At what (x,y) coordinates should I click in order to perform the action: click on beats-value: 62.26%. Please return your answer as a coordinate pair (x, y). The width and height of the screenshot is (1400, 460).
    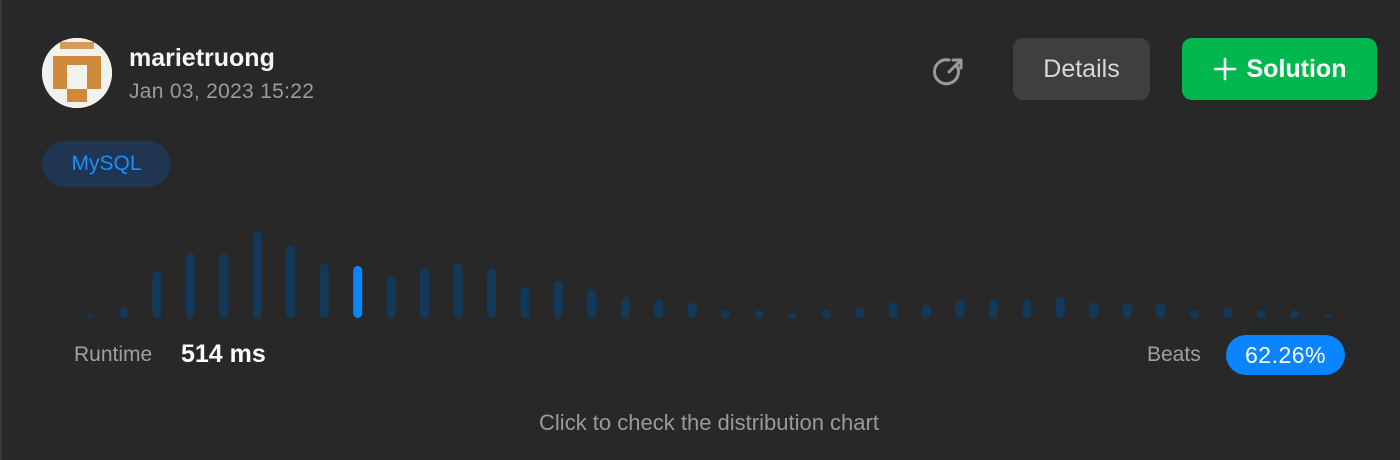
    Looking at the image, I should click on (1285, 354).